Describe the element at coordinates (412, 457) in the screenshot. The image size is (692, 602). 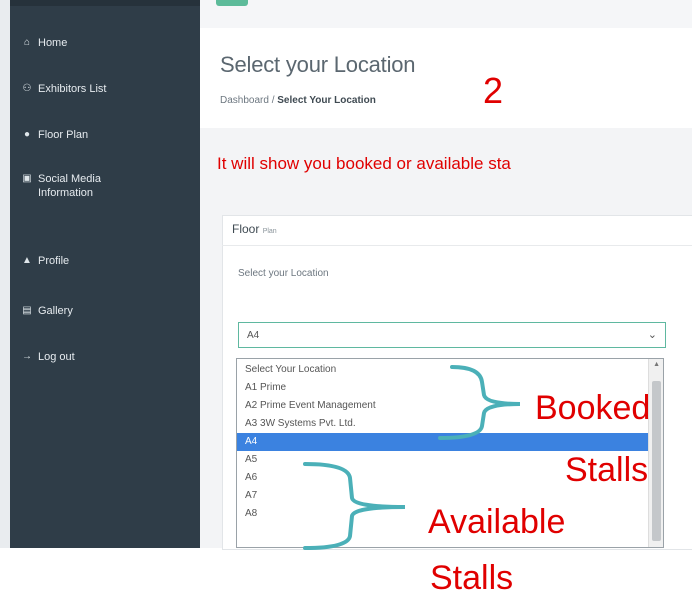
I see `annotation-brackets` at that location.